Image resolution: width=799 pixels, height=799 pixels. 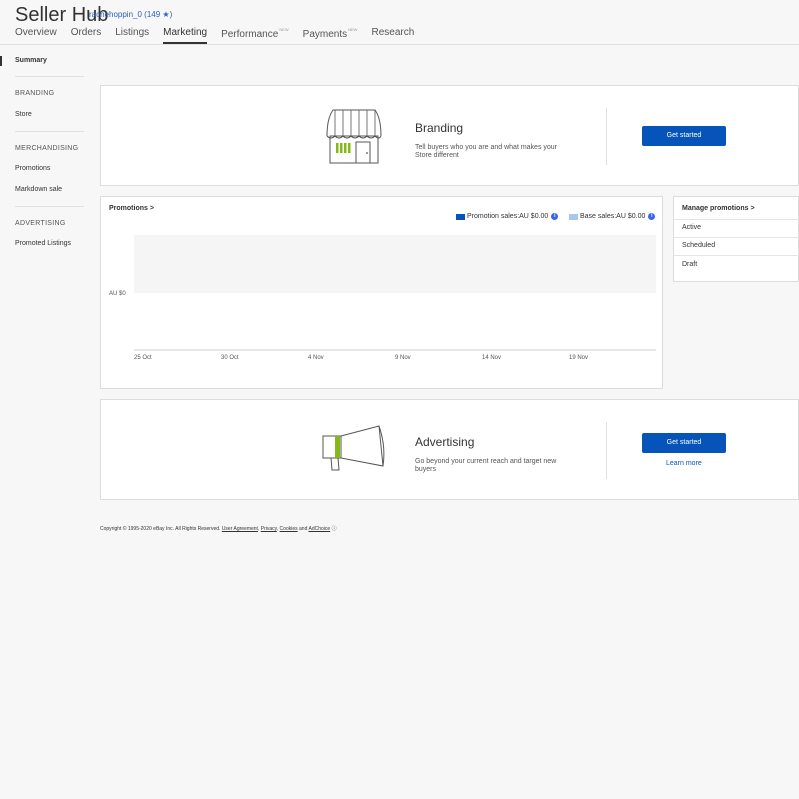 I want to click on tab-overview: Overview, so click(x=36, y=35).